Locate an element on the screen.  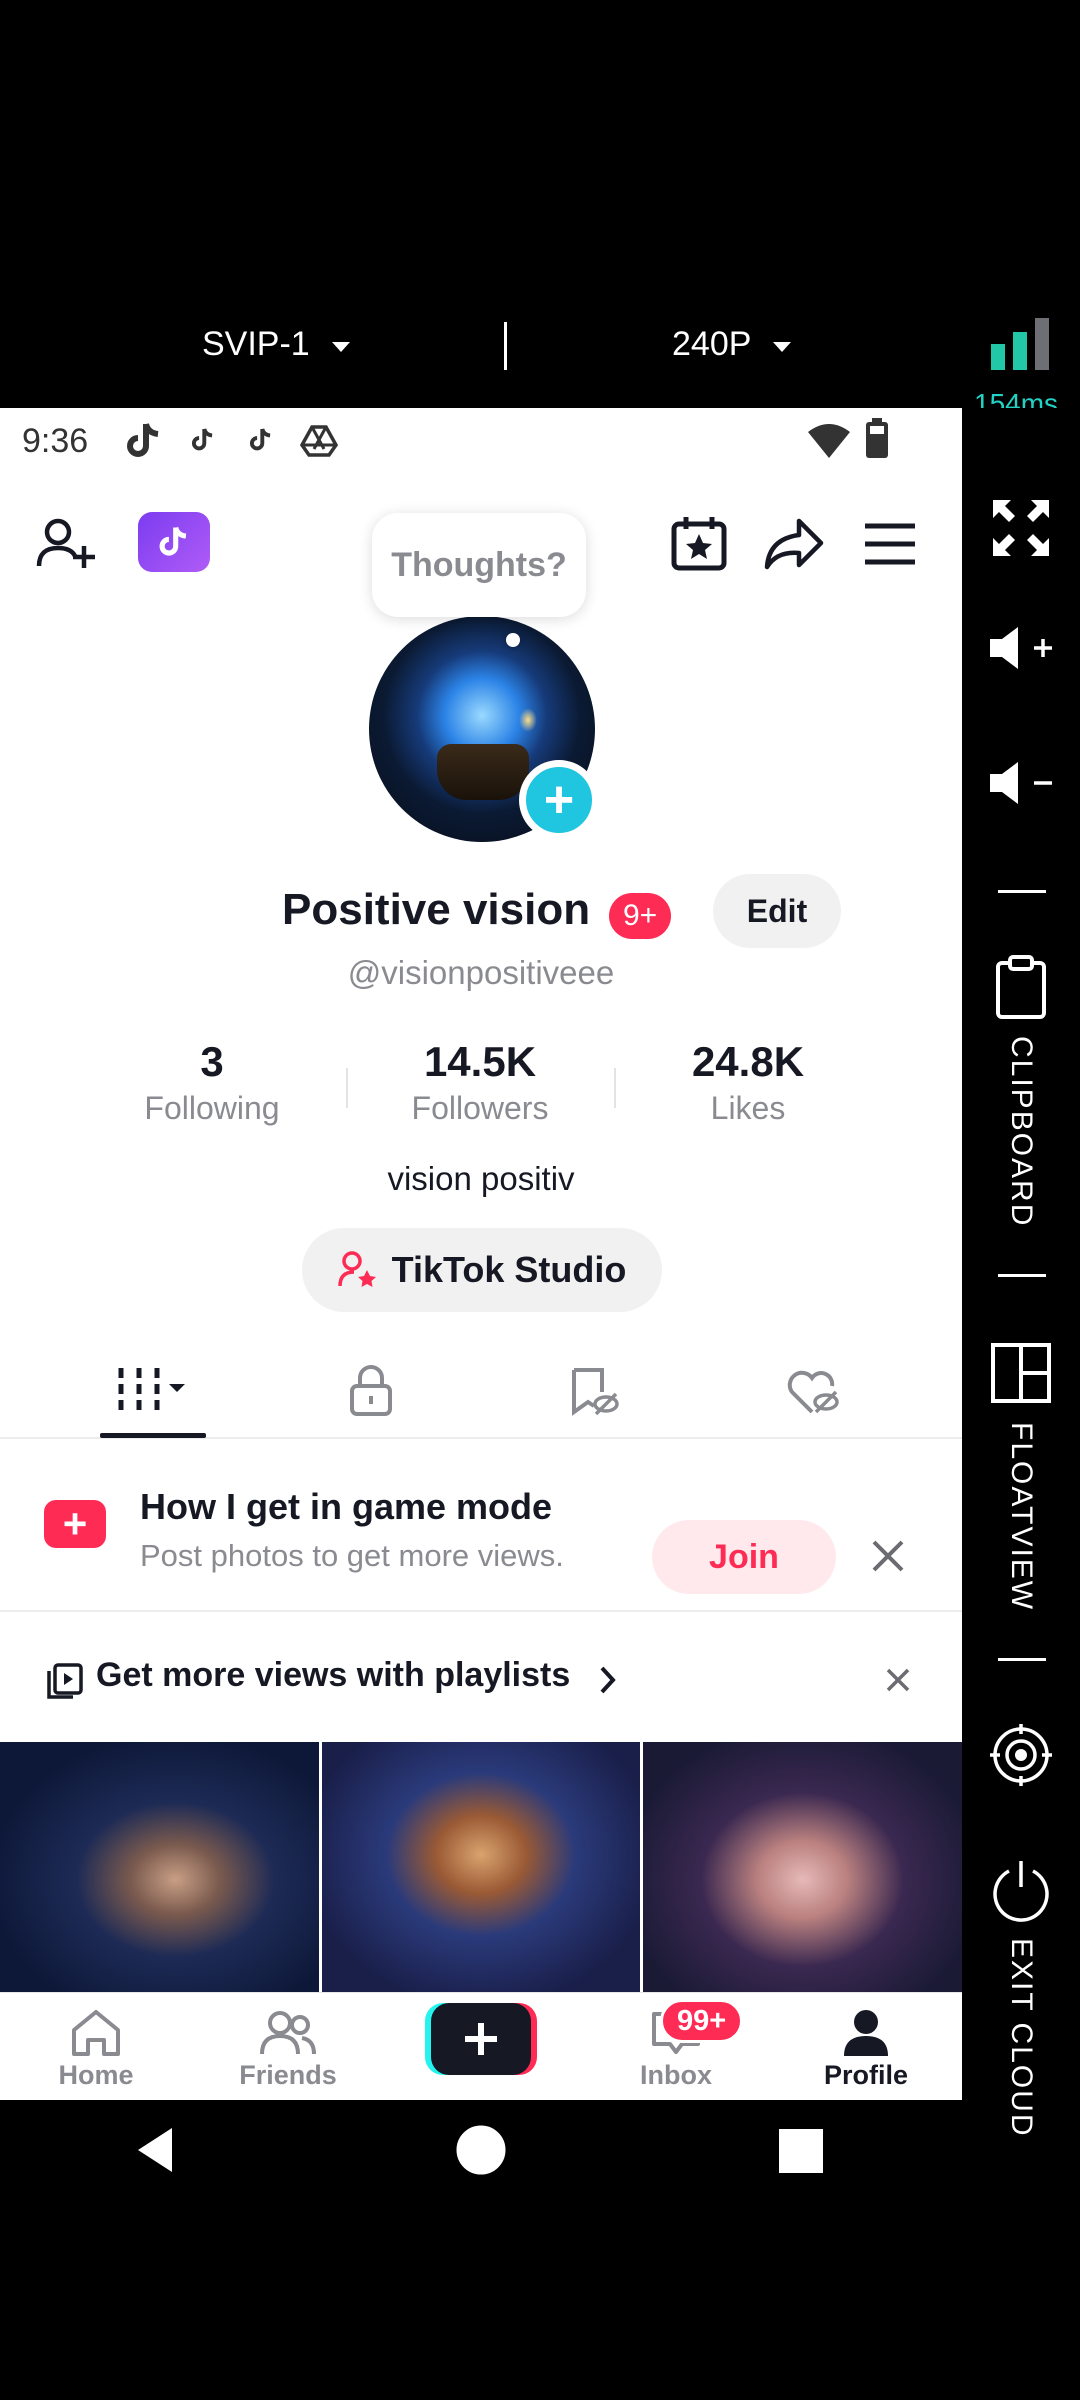
home-icon is located at coordinates (96, 2033).